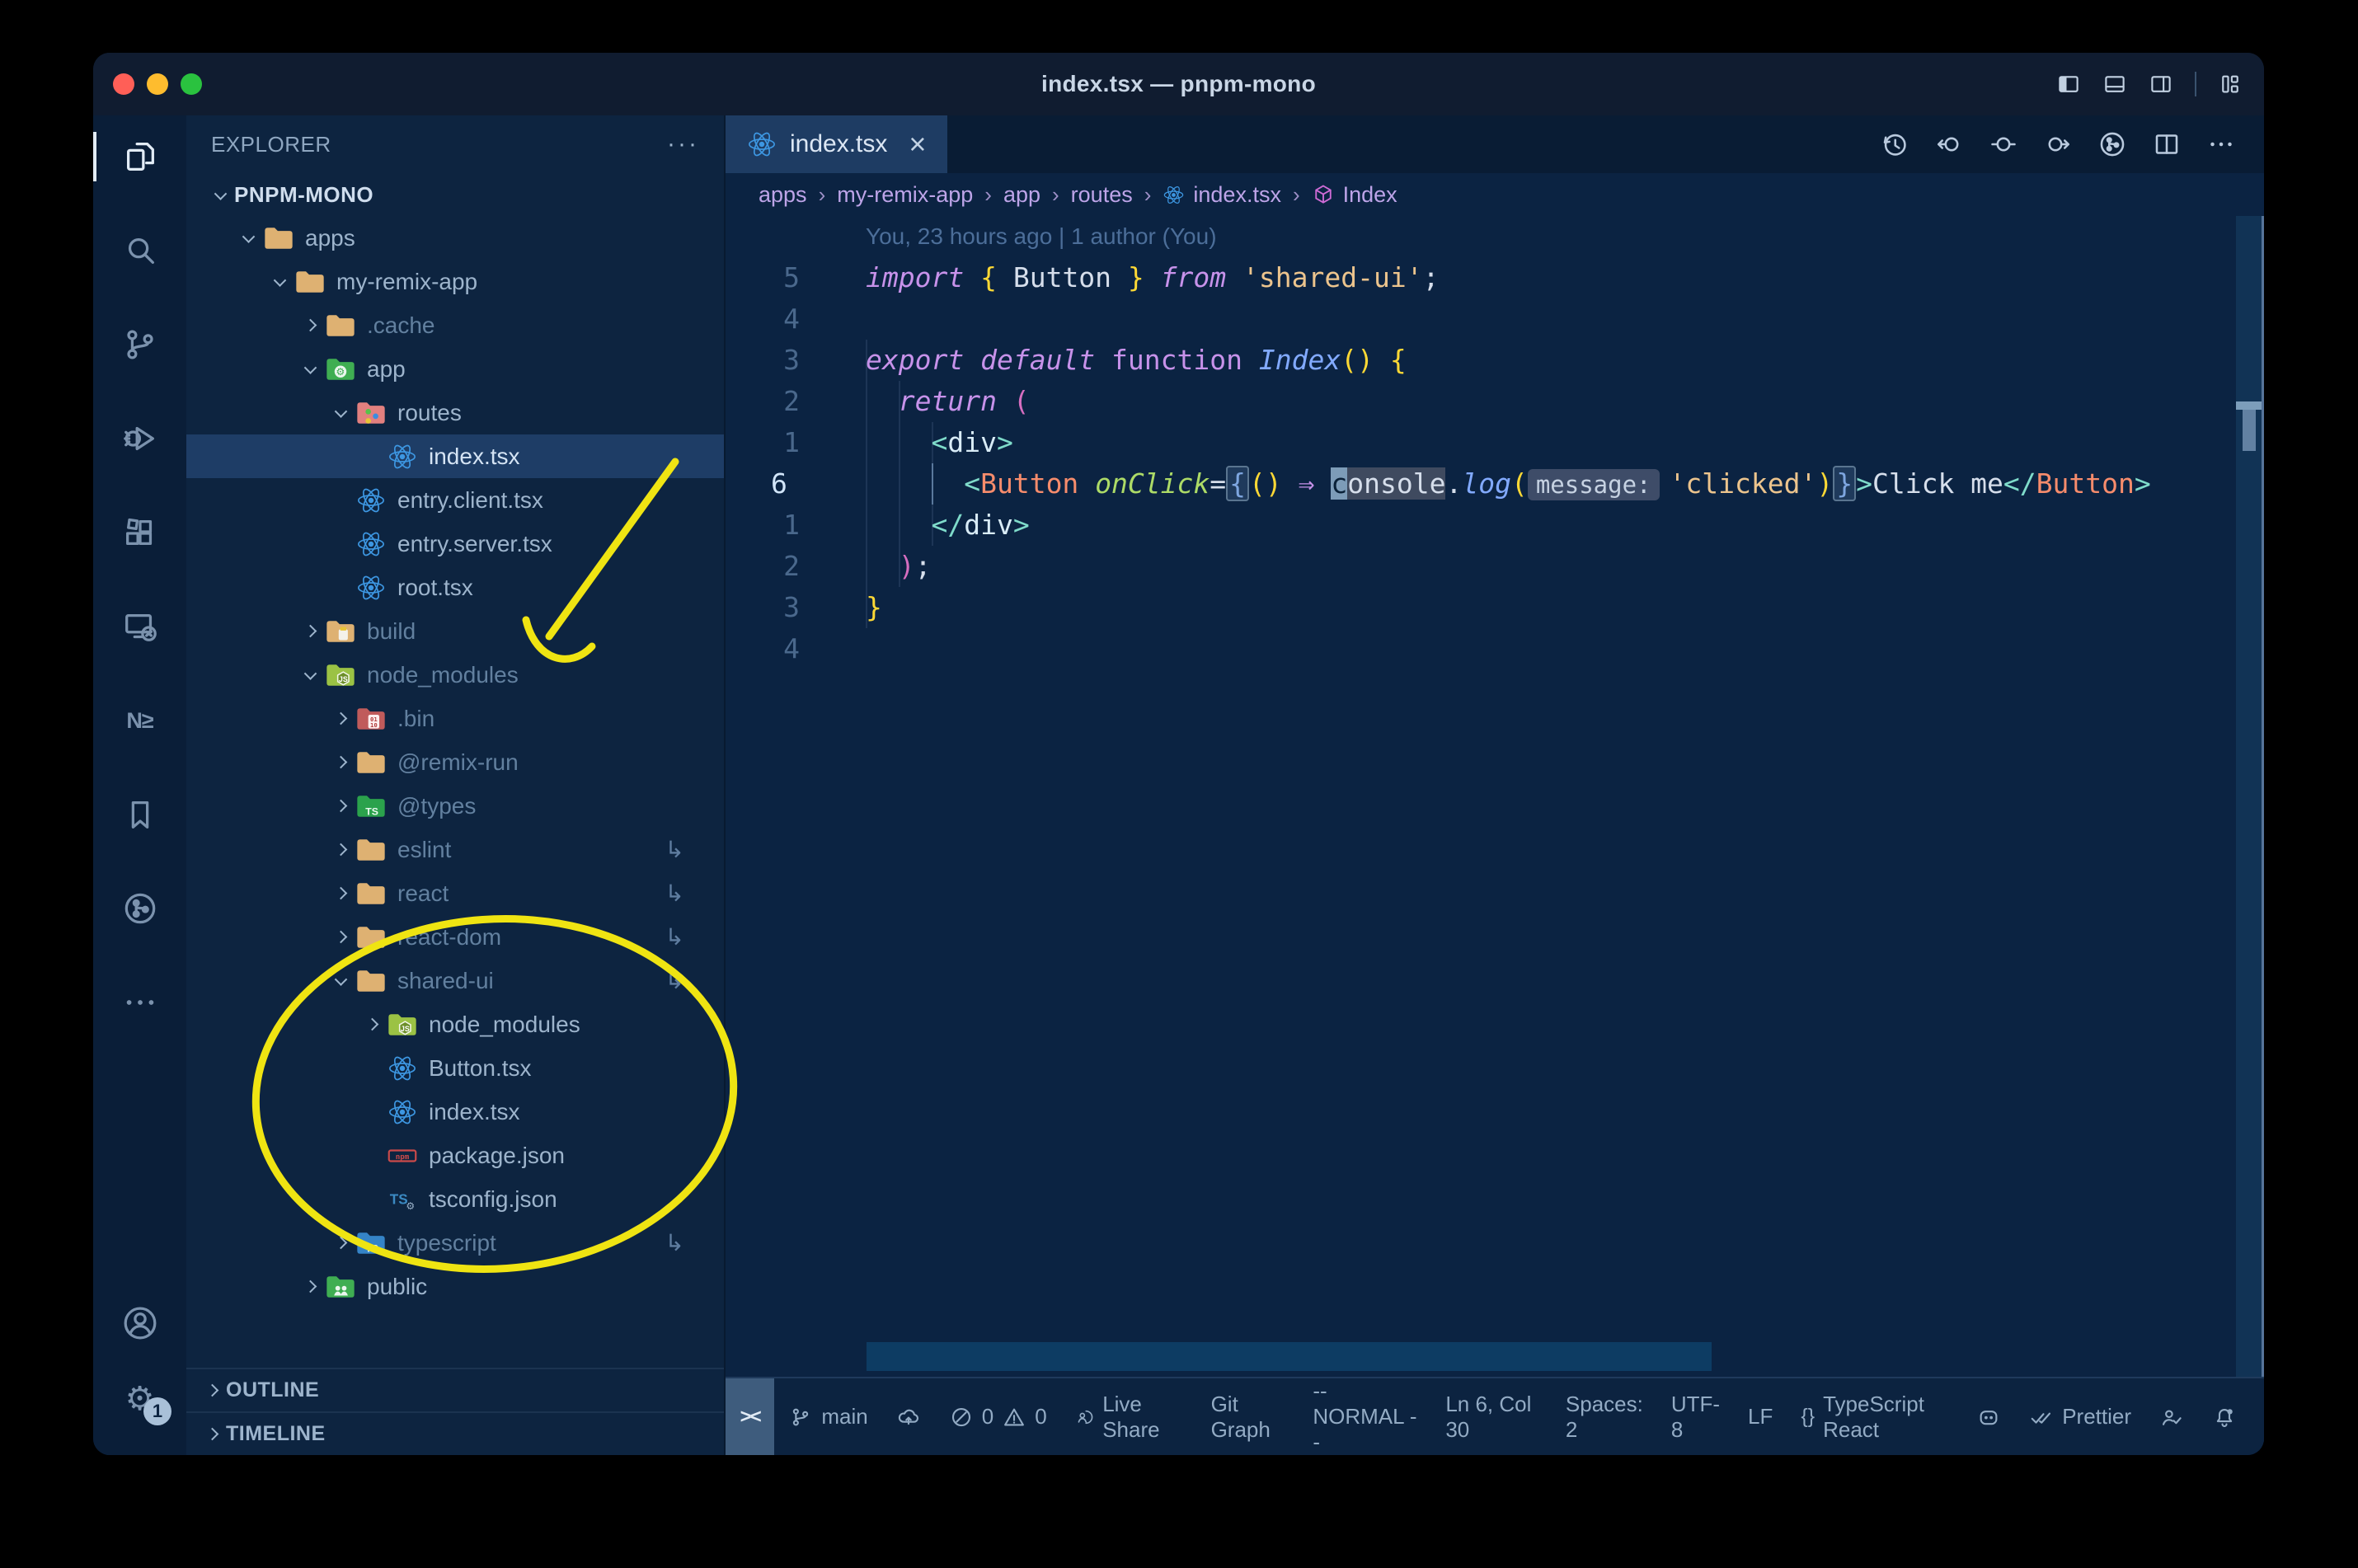  I want to click on tree-item-eslint: eslint ↳, so click(455, 849).